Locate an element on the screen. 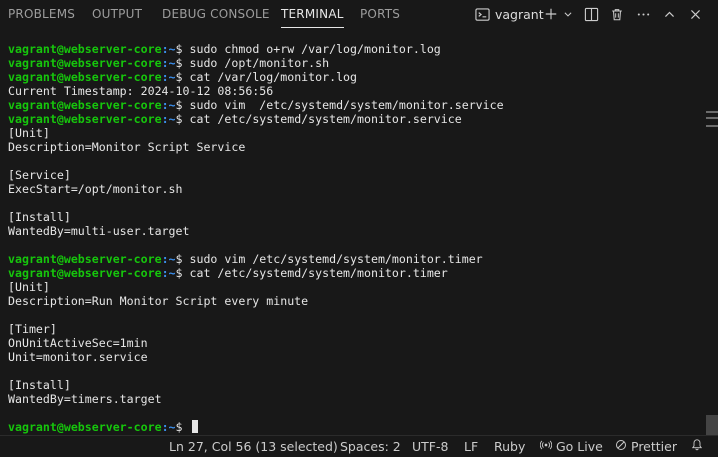 The image size is (718, 457). command-text: sudo chmod o+rw /var/log/monitor.log is located at coordinates (311, 49).